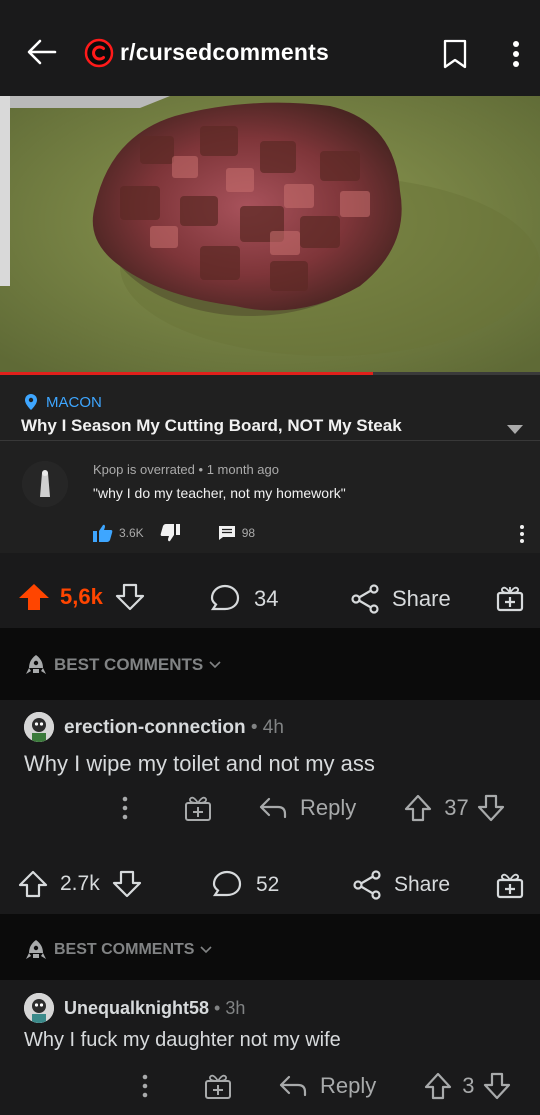 The width and height of the screenshot is (540, 1115). I want to click on comment-time: 1 month ago, so click(242, 469).